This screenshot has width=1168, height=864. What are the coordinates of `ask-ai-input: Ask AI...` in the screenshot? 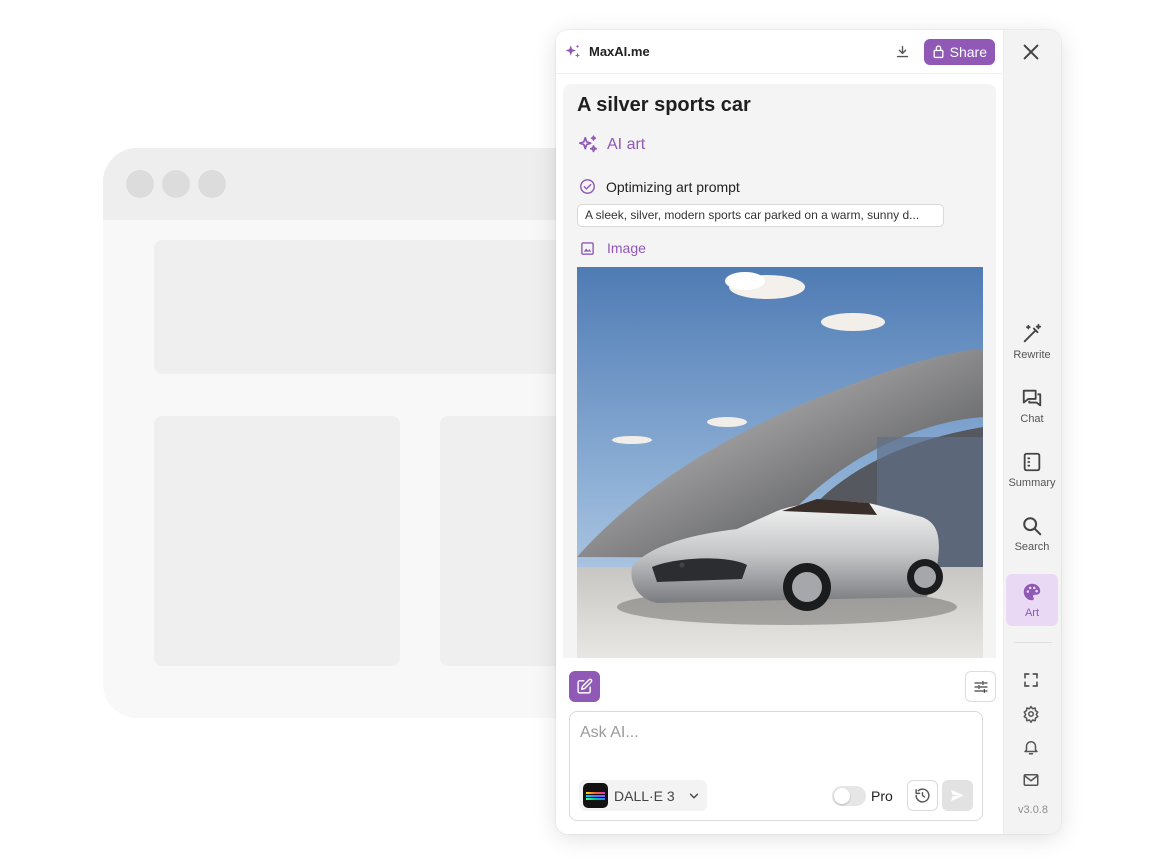 It's located at (609, 733).